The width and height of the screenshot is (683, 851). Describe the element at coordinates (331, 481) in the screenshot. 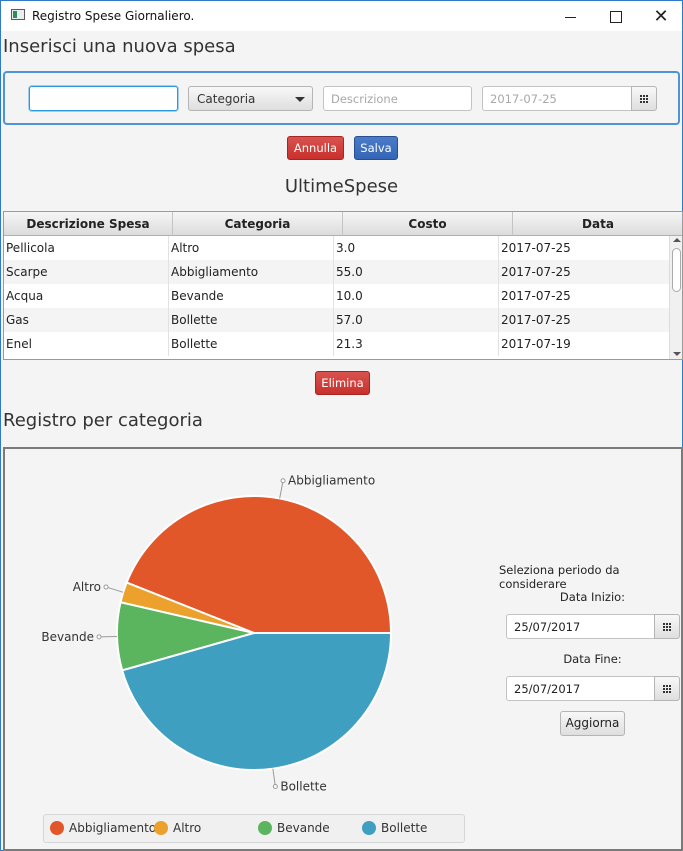

I see `pie-label: Abbigliamento` at that location.